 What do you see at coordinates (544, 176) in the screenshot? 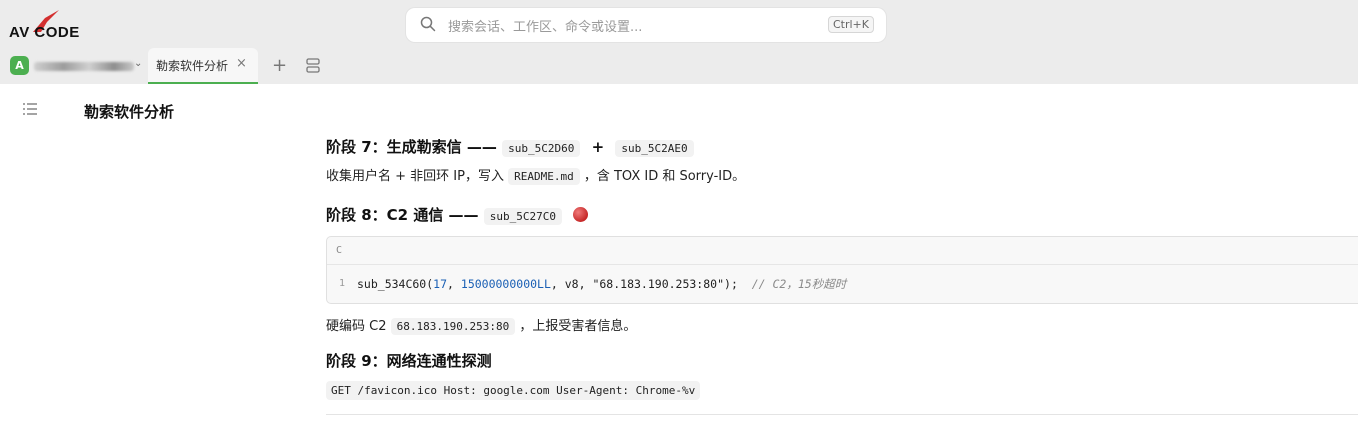
I see `inline-code-filename: README.md` at bounding box center [544, 176].